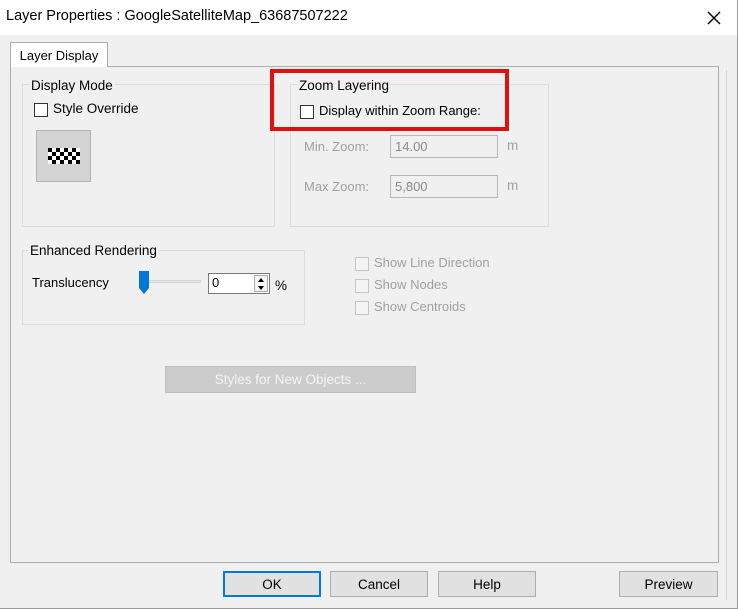  Describe the element at coordinates (239, 283) in the screenshot. I see `translucency-spinbox: 0` at that location.